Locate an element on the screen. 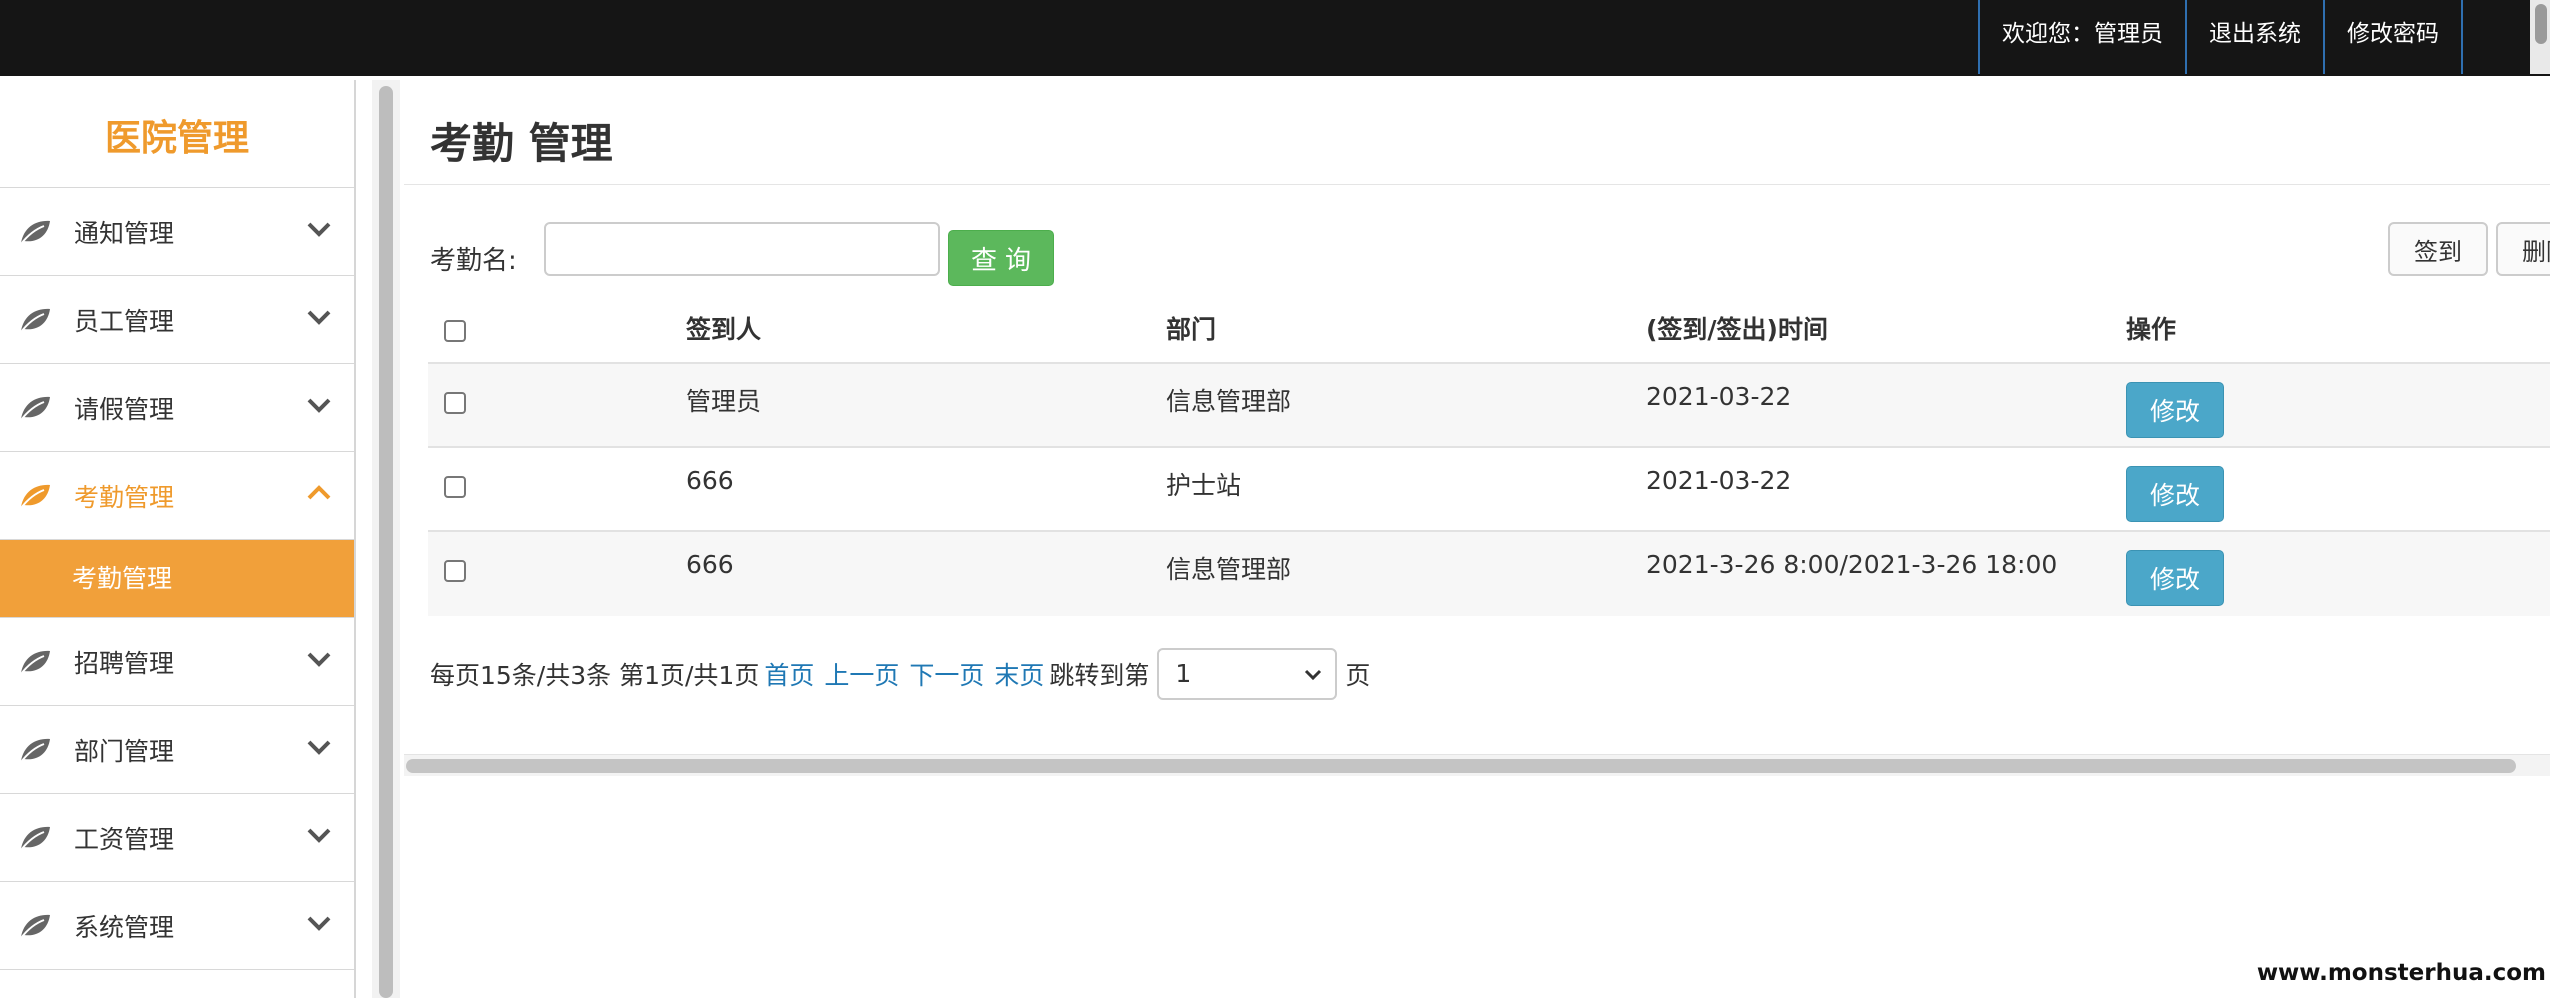  col-header-action: 操作 is located at coordinates (2151, 329).